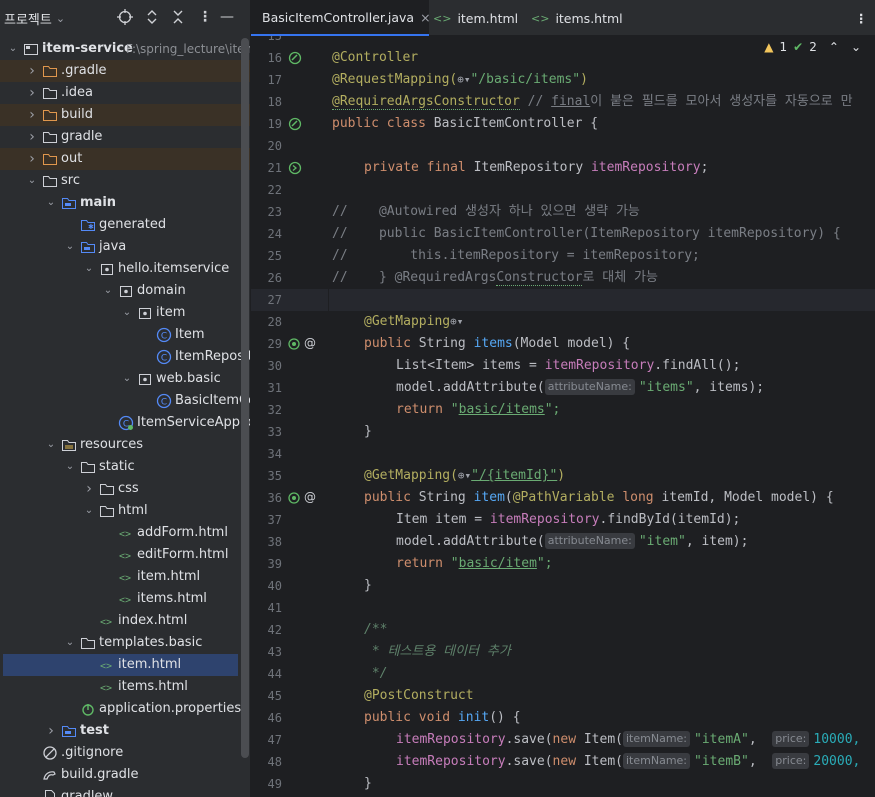 The height and width of the screenshot is (797, 875). I want to click on tree-item-label: resources, so click(112, 444).